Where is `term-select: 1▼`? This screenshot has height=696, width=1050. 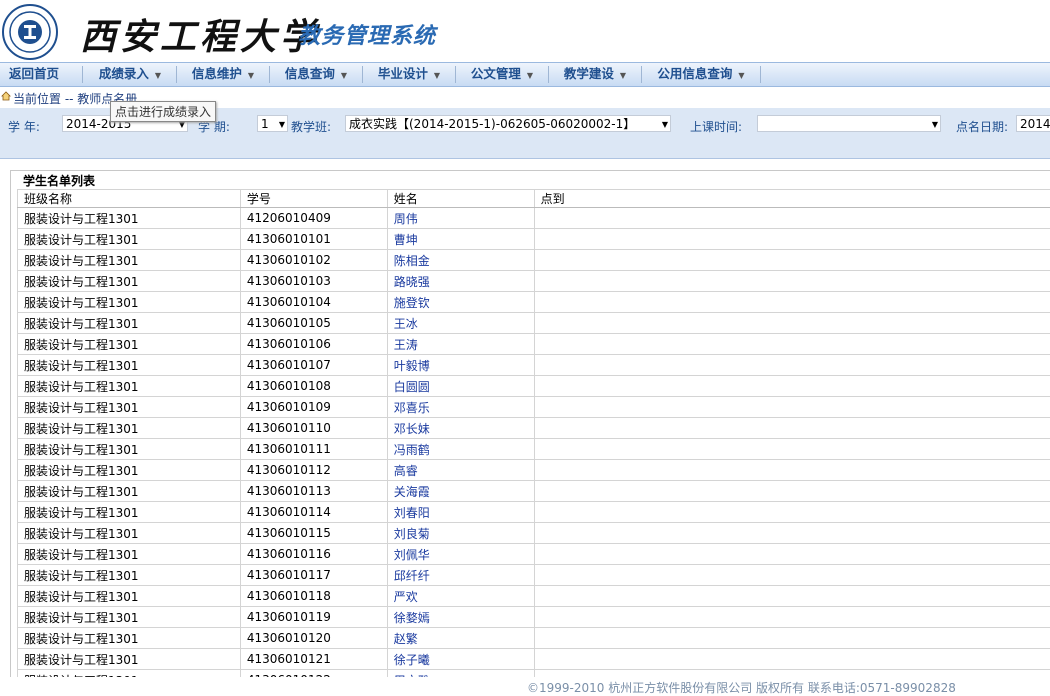 term-select: 1▼ is located at coordinates (272, 123).